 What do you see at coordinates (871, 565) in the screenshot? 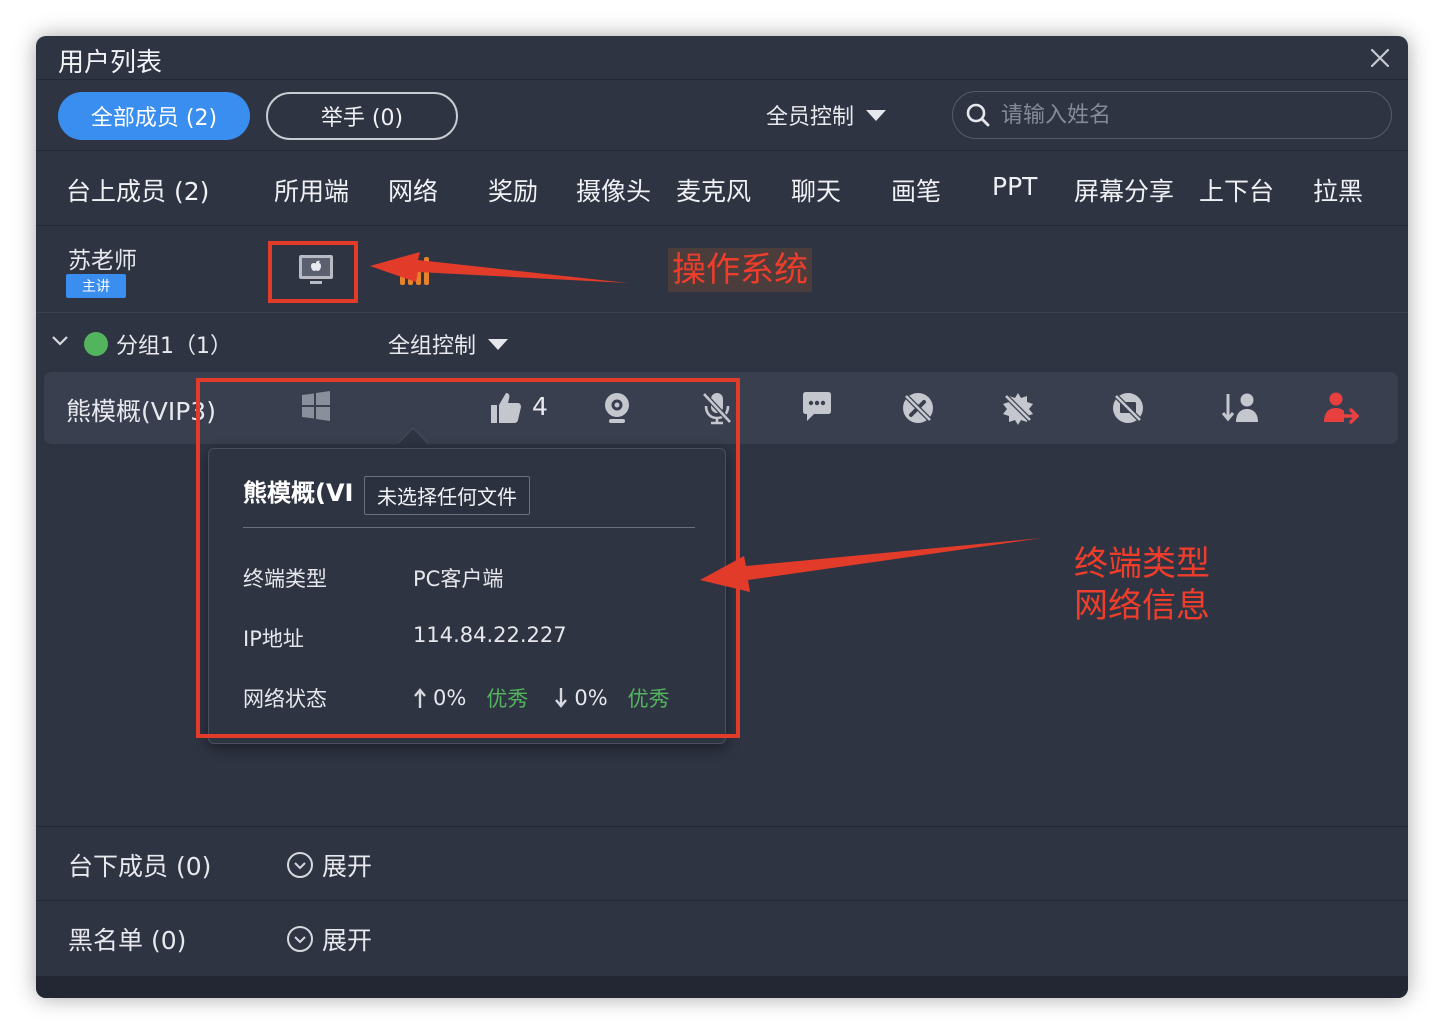
I see `arrow-to-popup` at bounding box center [871, 565].